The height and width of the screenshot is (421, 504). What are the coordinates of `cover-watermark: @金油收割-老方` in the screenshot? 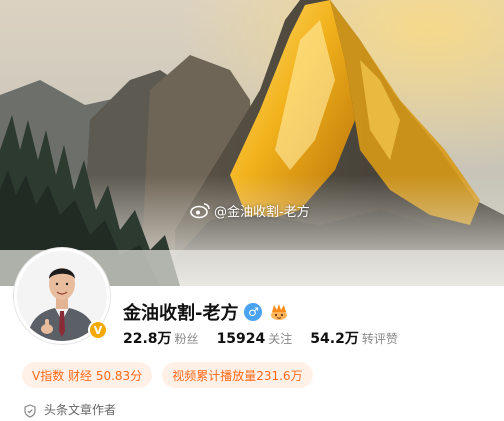 It's located at (250, 210).